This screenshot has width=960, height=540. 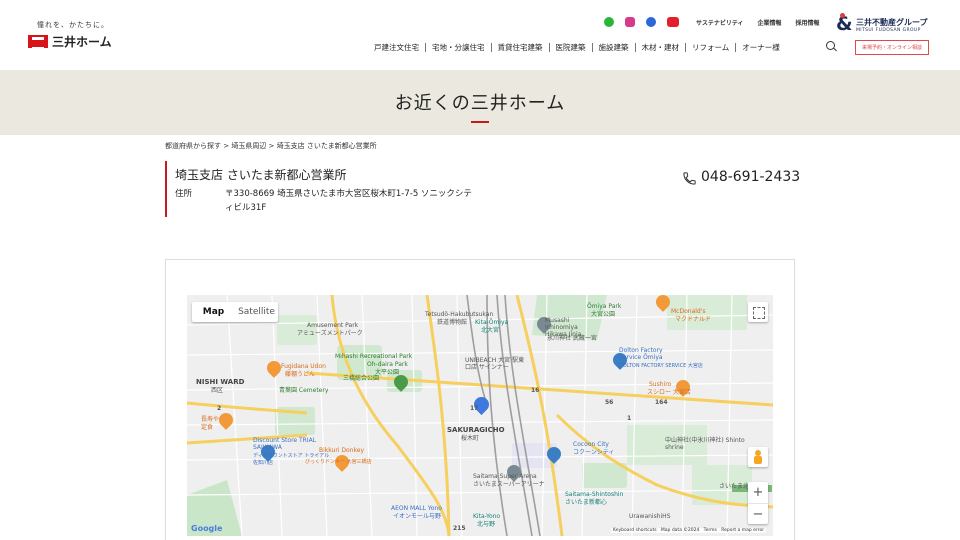 What do you see at coordinates (480, 122) in the screenshot?
I see `title-underline` at bounding box center [480, 122].